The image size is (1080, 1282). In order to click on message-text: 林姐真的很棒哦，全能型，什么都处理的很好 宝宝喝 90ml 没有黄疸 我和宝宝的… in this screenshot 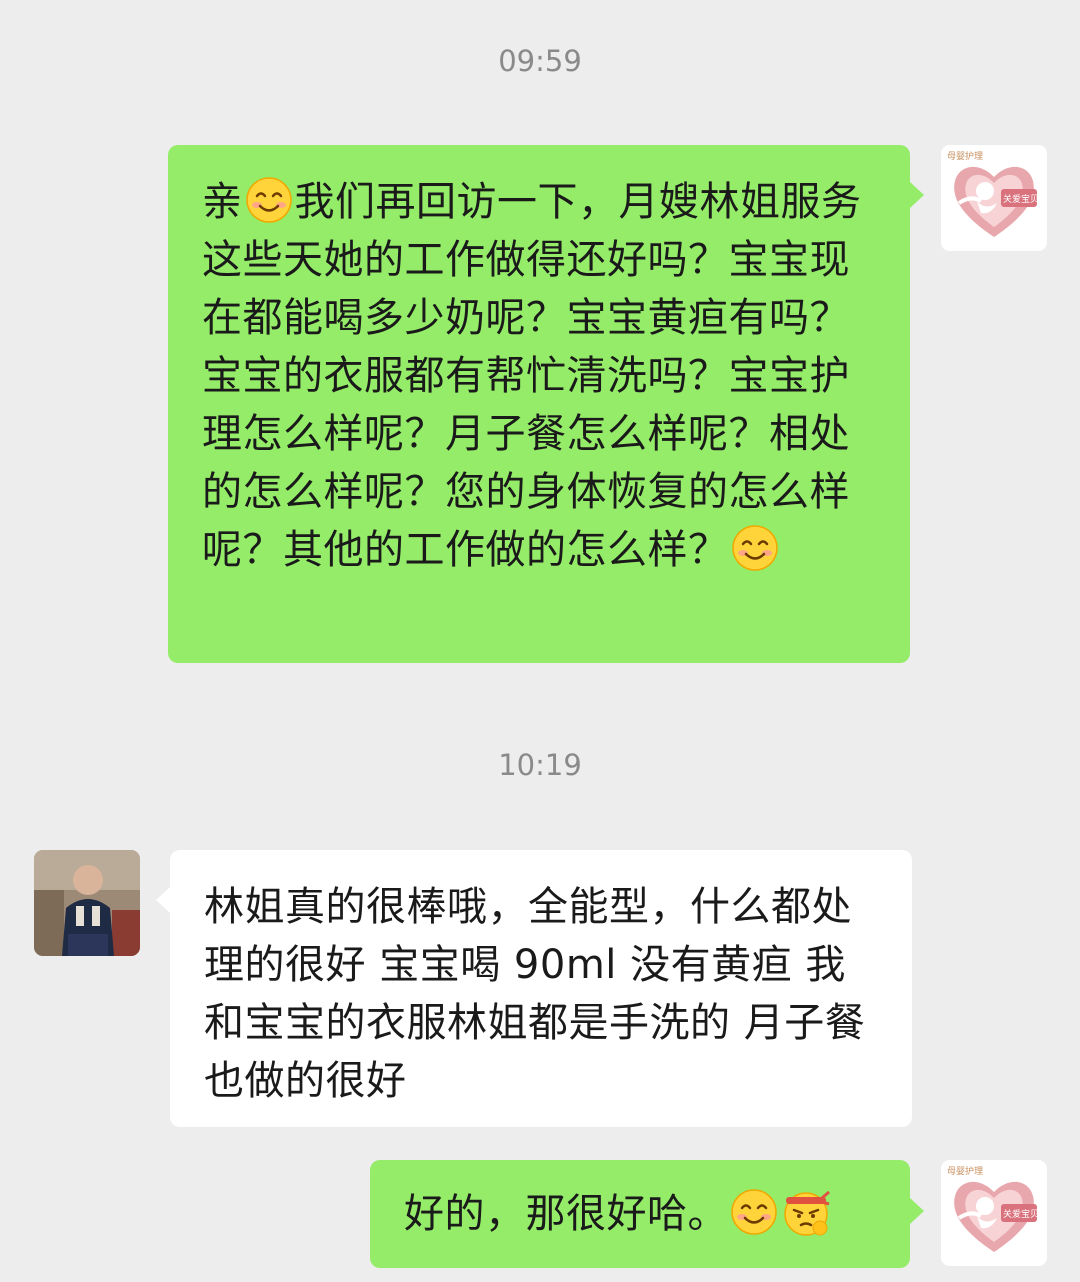, I will do `click(535, 994)`.